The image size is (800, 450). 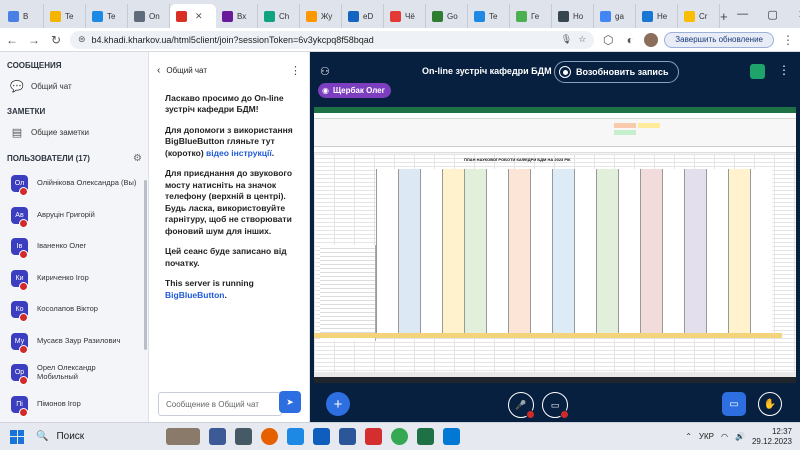 What do you see at coordinates (242, 16) in the screenshot?
I see `tab-label: Вх` at bounding box center [242, 16].